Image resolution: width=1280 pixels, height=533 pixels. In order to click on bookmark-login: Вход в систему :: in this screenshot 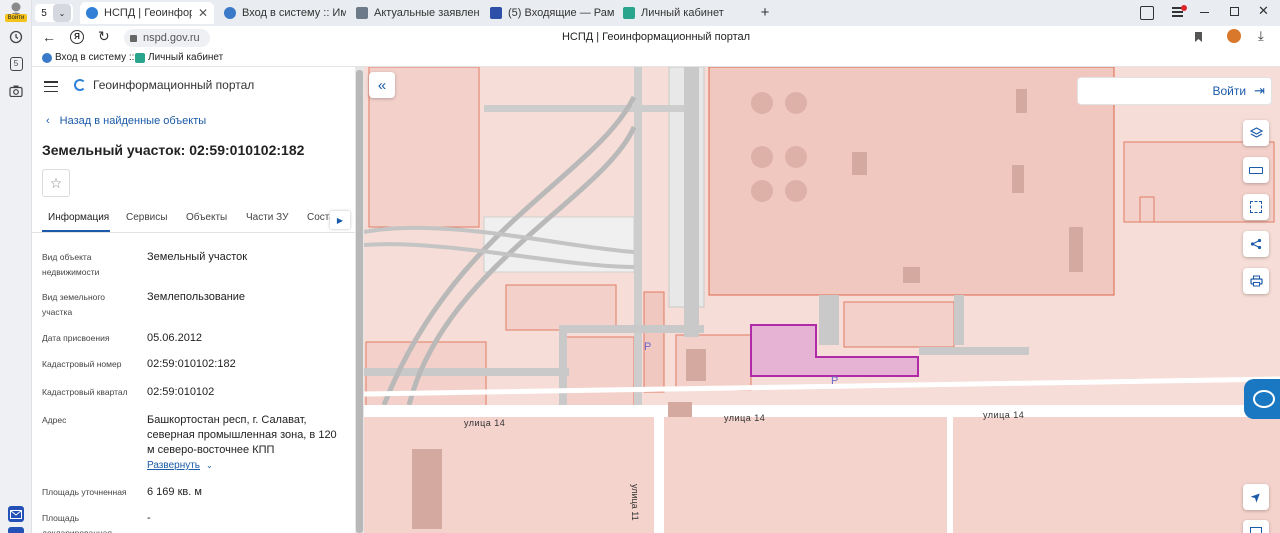, I will do `click(88, 57)`.